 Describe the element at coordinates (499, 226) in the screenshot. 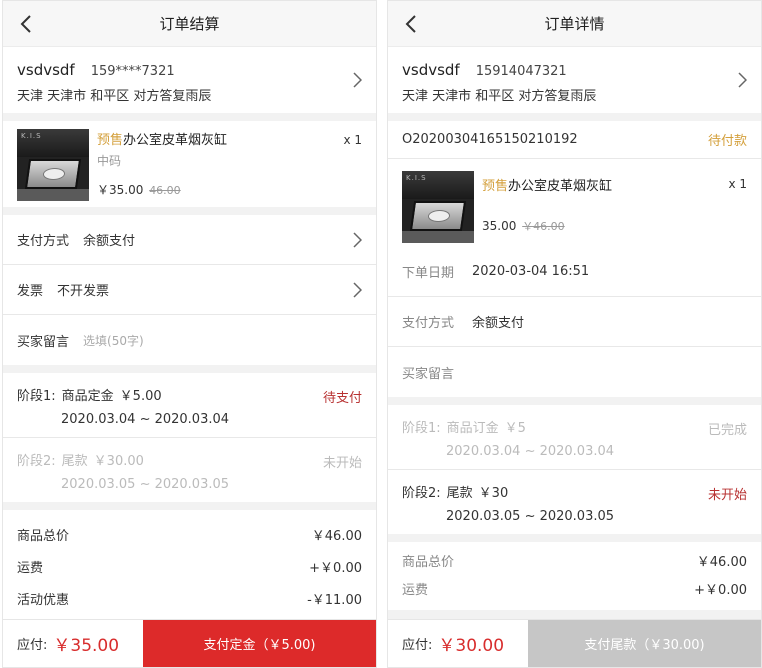

I see `price-current: 35.00` at that location.